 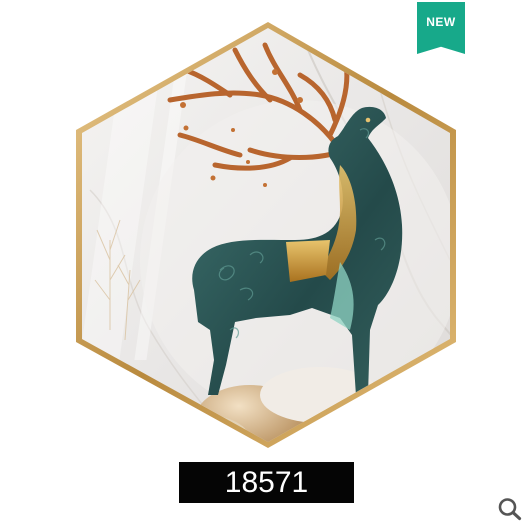 I want to click on new-badge: NEW, so click(x=441, y=28).